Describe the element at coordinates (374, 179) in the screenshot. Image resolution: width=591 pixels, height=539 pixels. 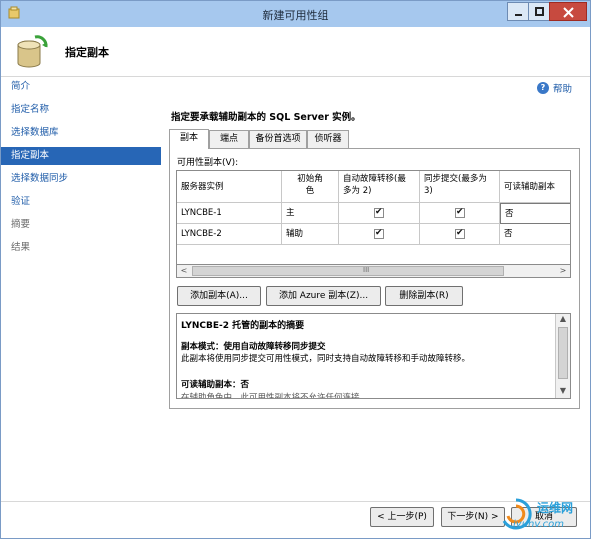
I see `column-header-auto-failover-line1: 自动故障转移(最` at that location.